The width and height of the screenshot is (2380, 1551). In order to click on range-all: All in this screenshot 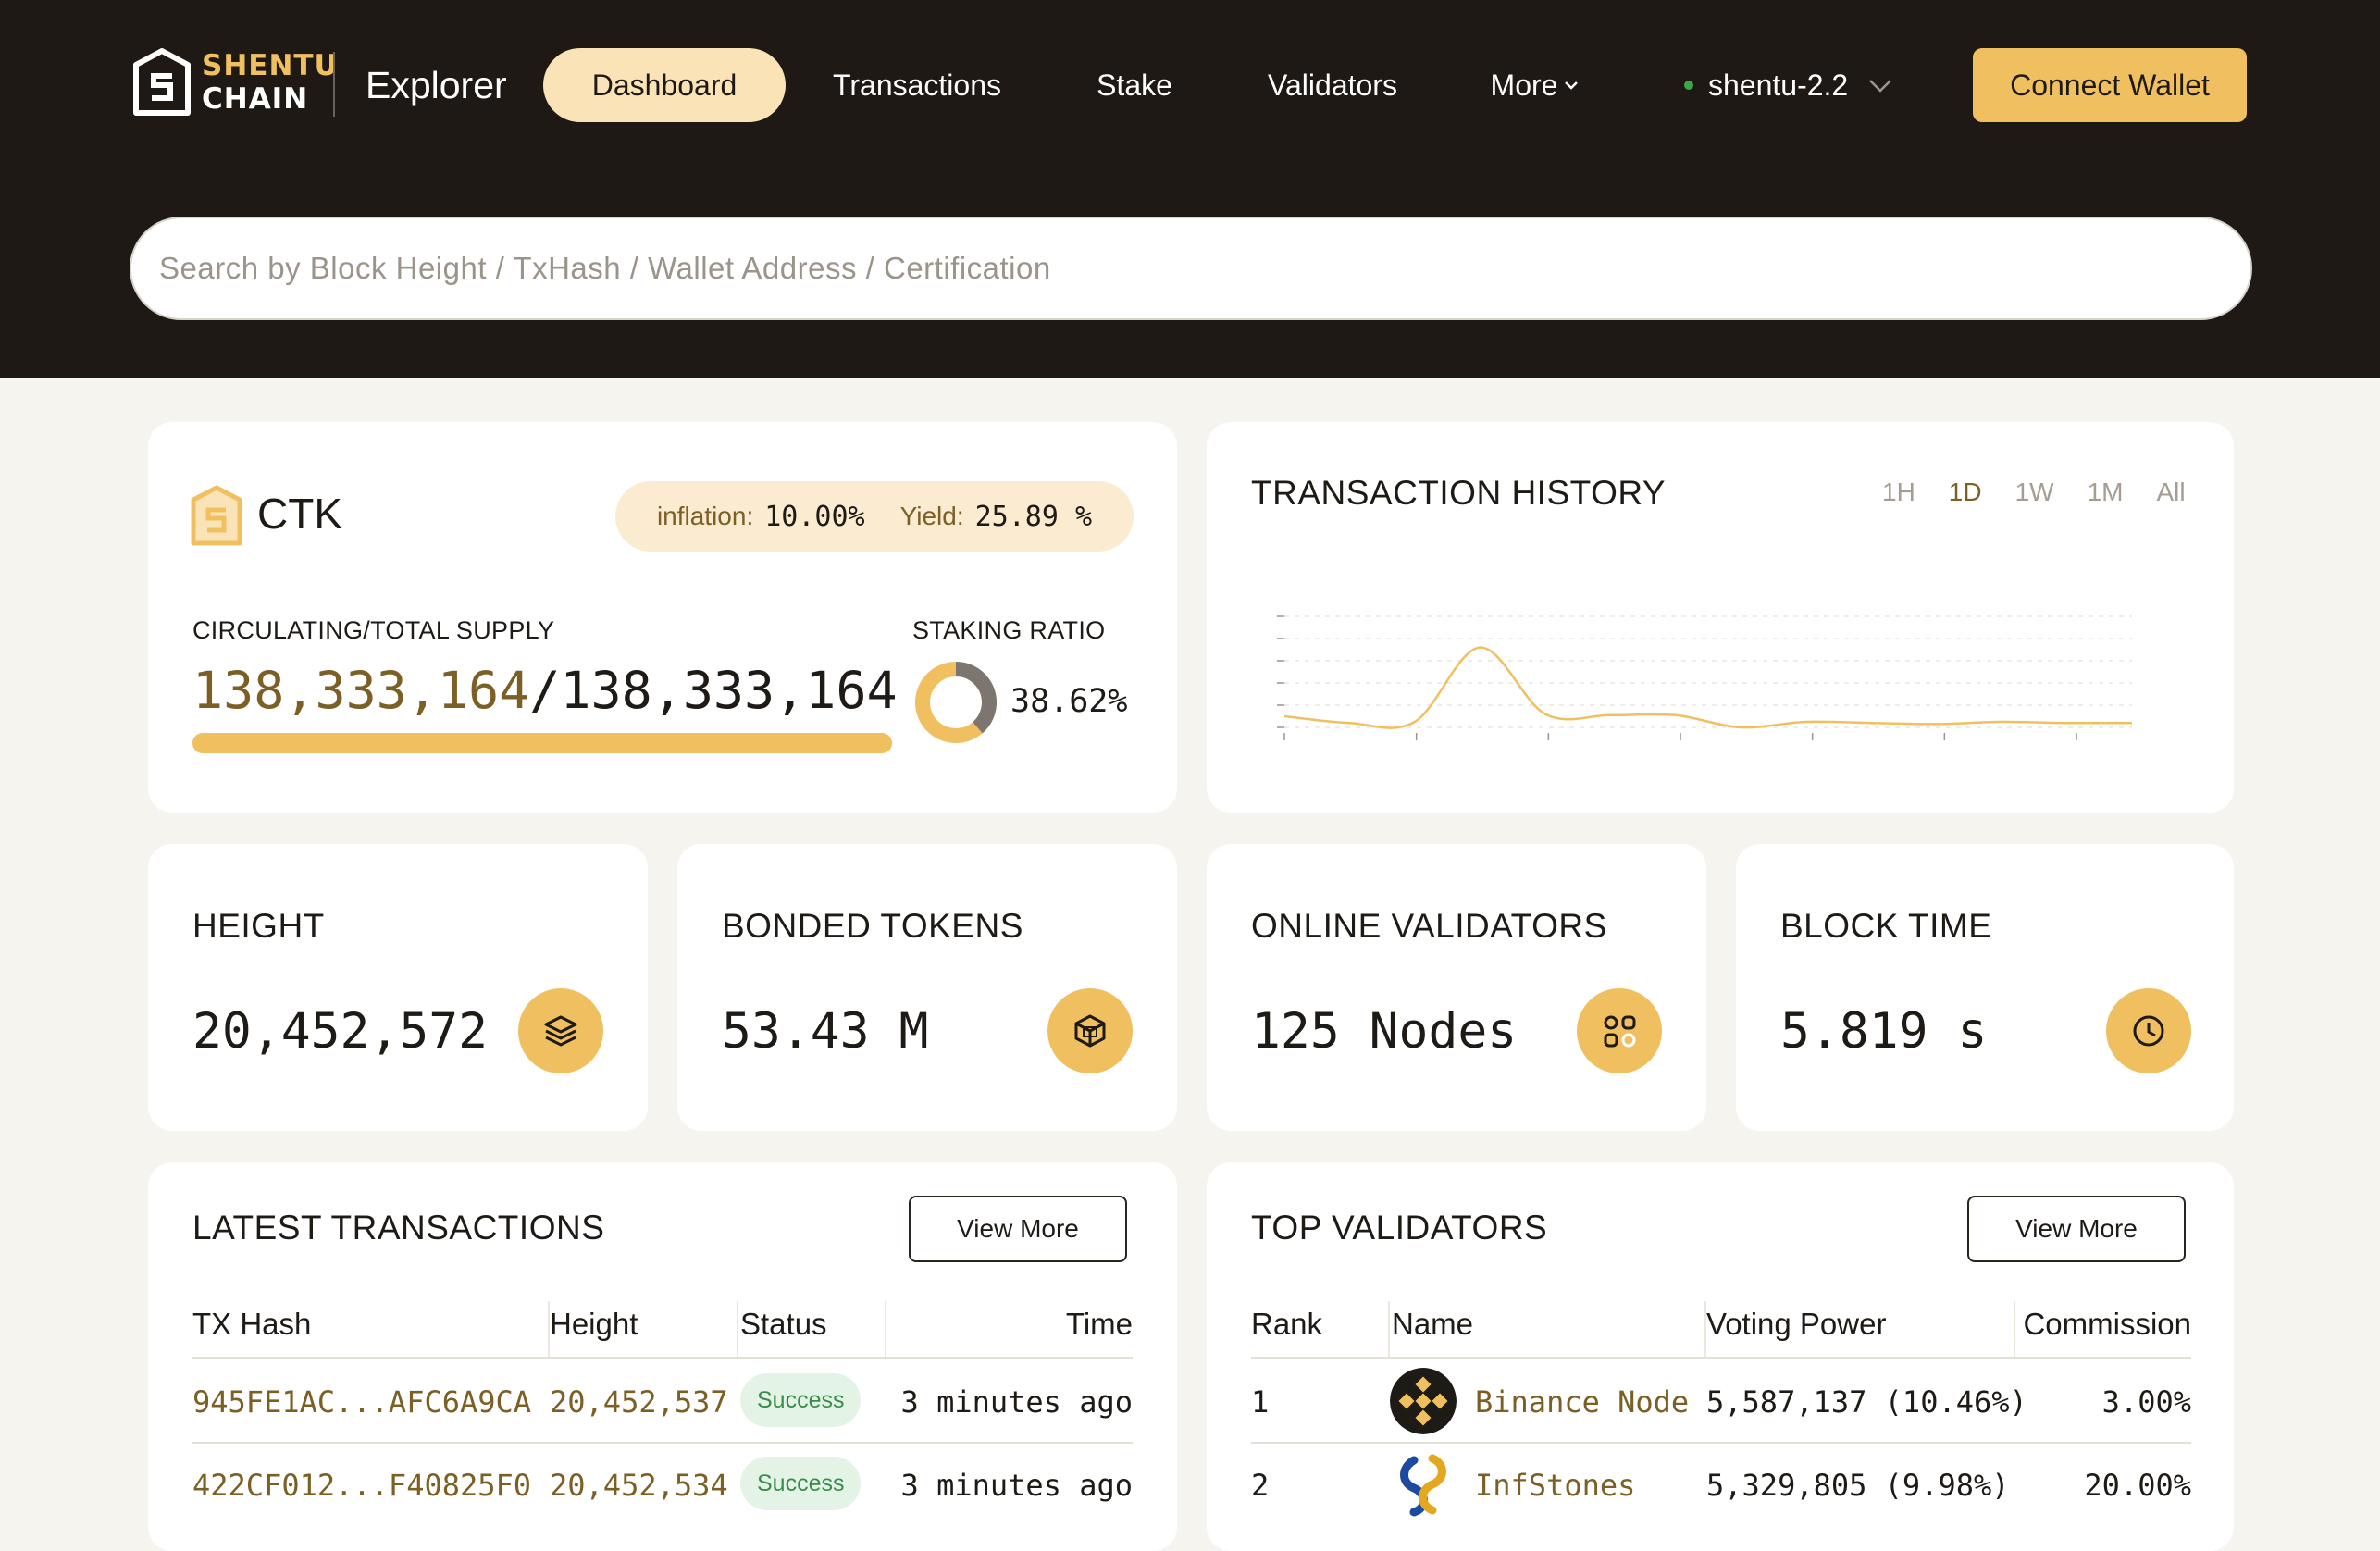, I will do `click(2171, 493)`.